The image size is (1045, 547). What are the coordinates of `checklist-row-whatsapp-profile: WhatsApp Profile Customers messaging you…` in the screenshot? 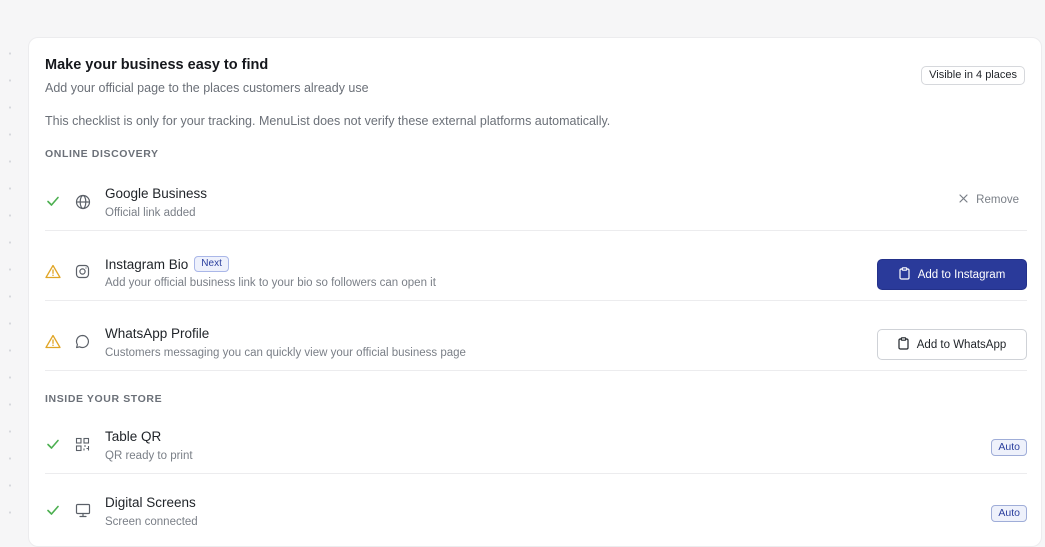 It's located at (536, 342).